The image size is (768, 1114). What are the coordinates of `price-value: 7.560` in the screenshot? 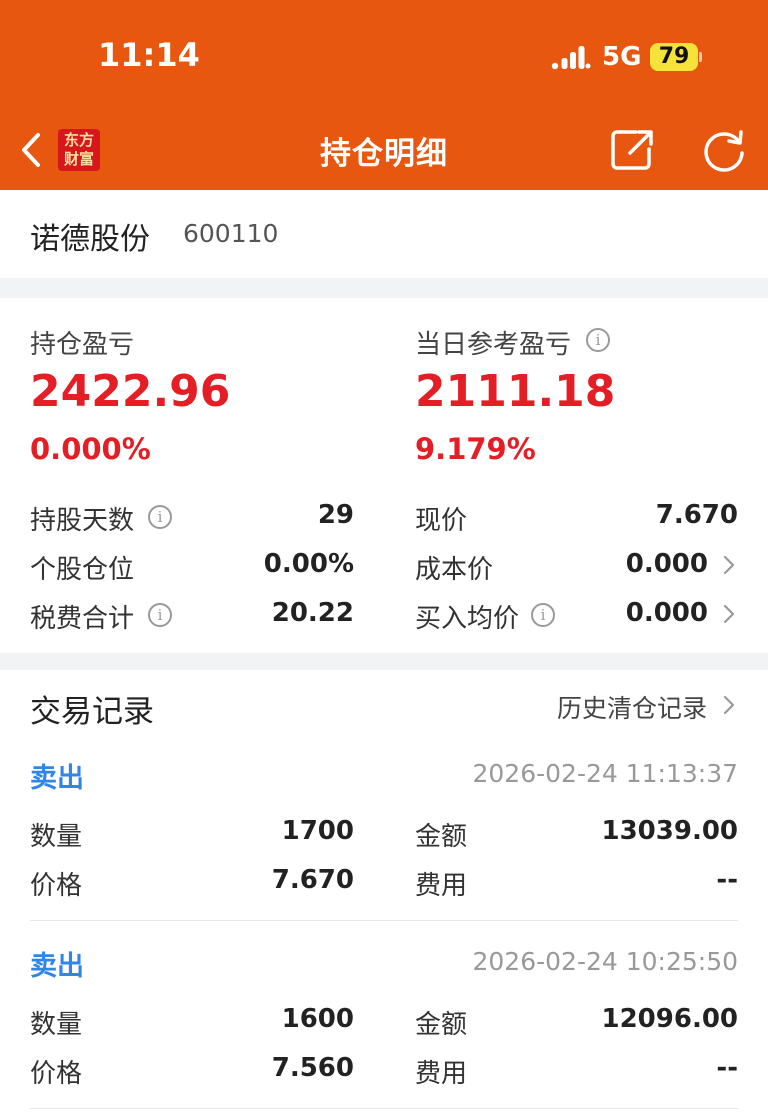 It's located at (312, 1068).